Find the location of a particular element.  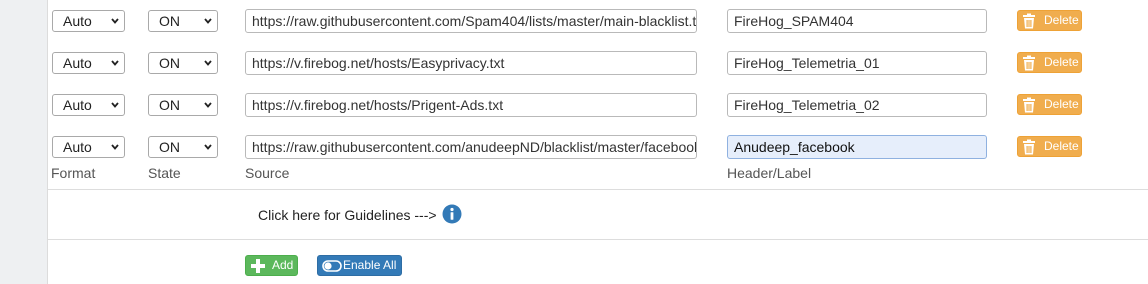

source-hint: Source is located at coordinates (267, 173).